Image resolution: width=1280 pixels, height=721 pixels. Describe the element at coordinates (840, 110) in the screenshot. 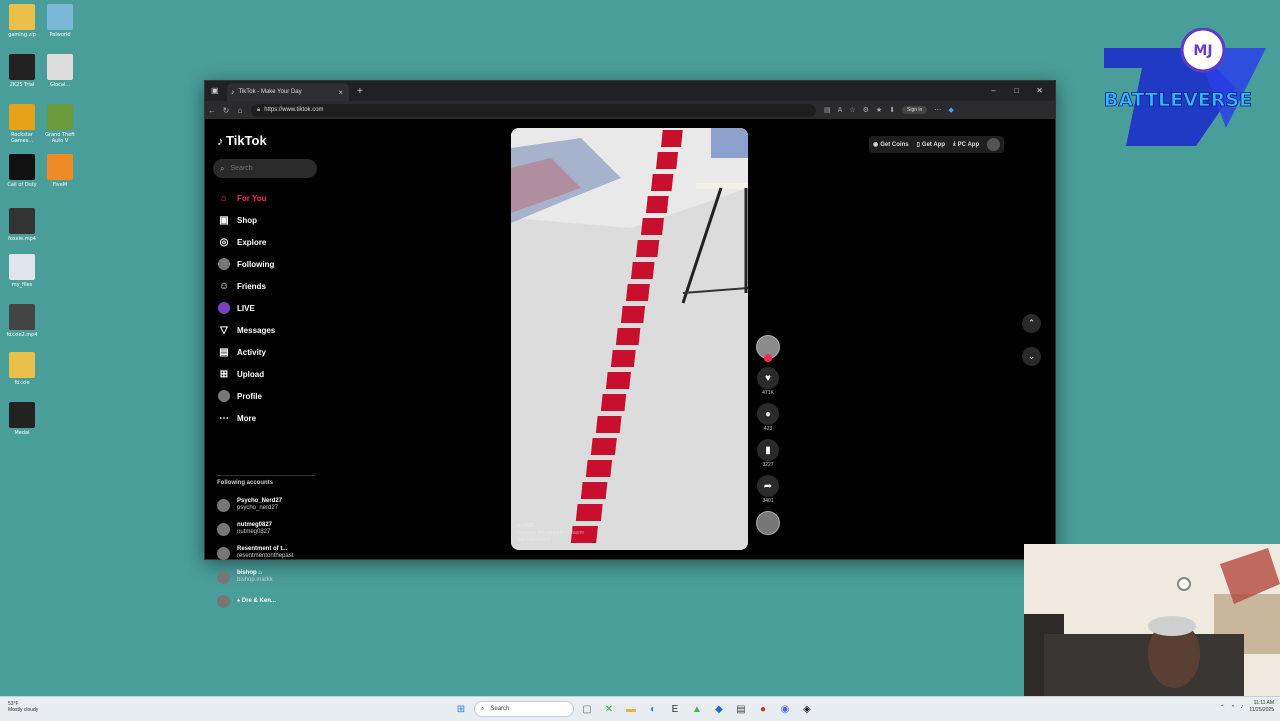

I see `read-aloud-icon: A` at that location.